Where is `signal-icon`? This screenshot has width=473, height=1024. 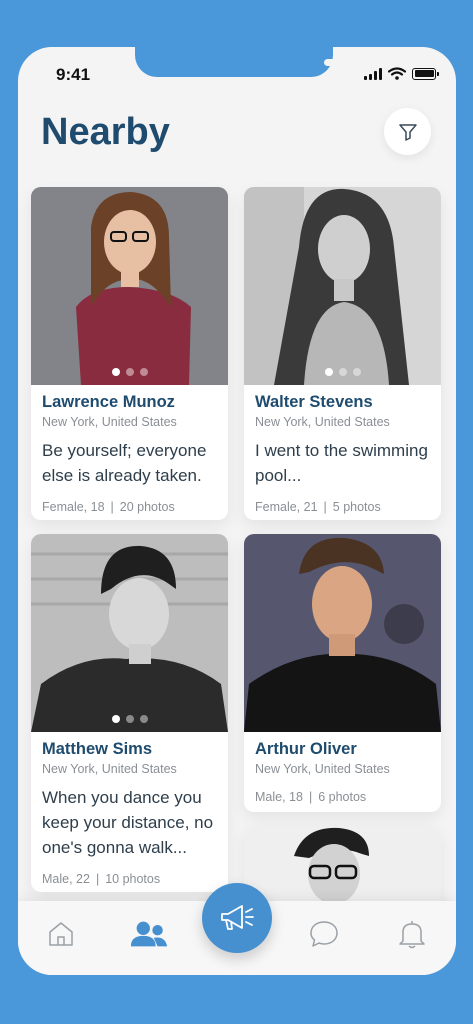
signal-icon is located at coordinates (373, 73).